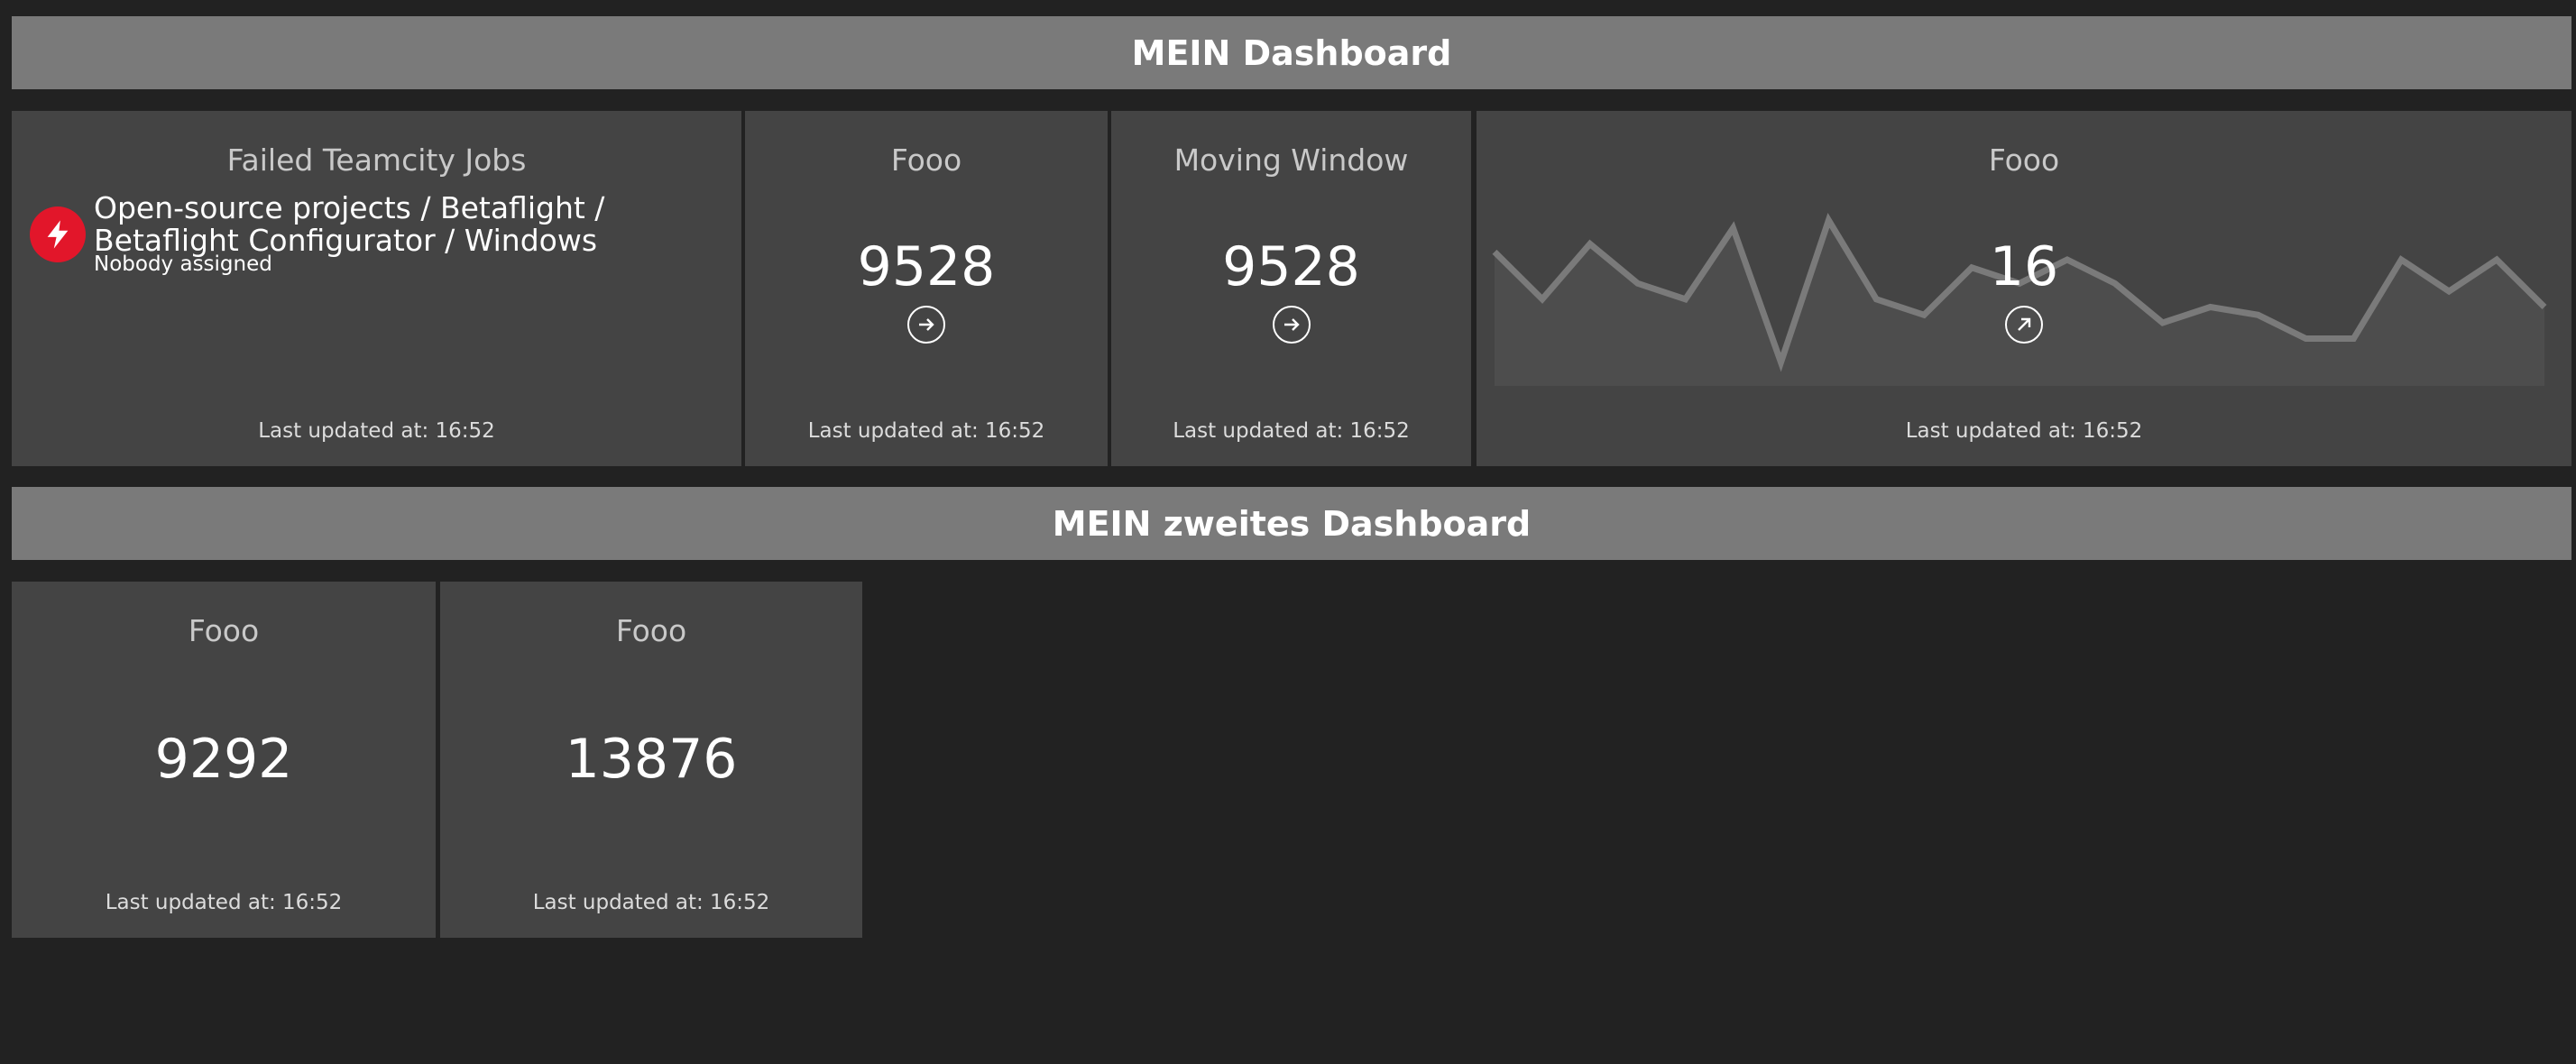  I want to click on dashboard-title: MEIN zweites Dashboard, so click(1292, 523).